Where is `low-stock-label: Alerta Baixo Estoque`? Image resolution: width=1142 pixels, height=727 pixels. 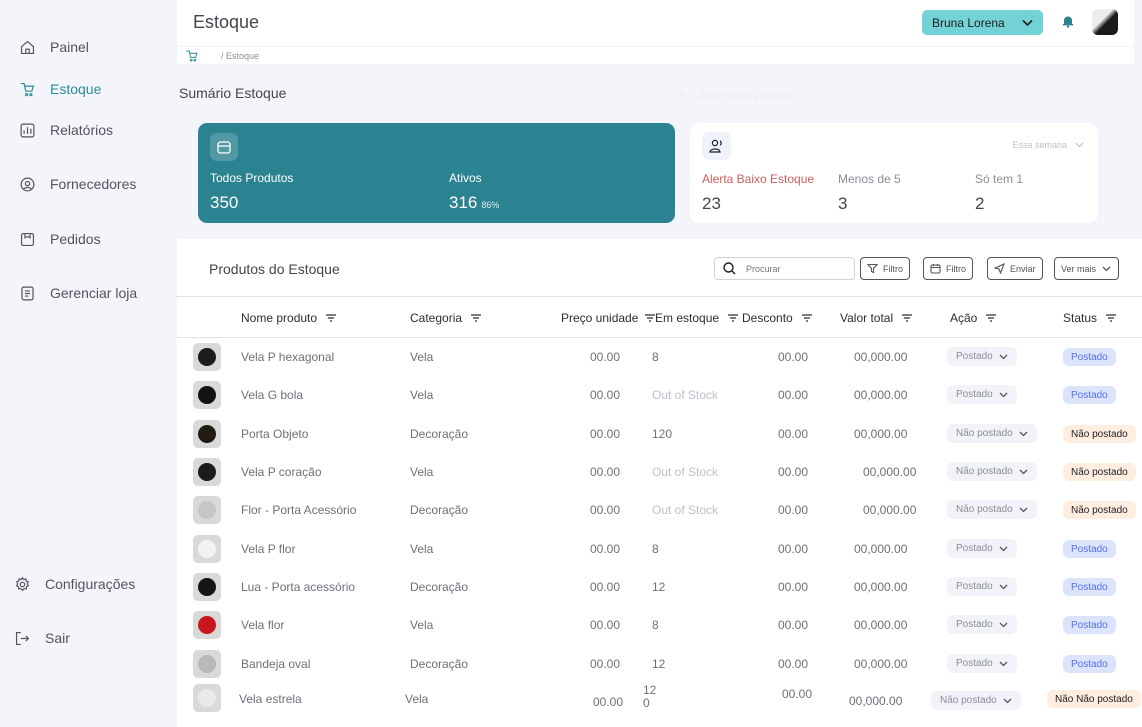
low-stock-label: Alerta Baixo Estoque is located at coordinates (758, 179).